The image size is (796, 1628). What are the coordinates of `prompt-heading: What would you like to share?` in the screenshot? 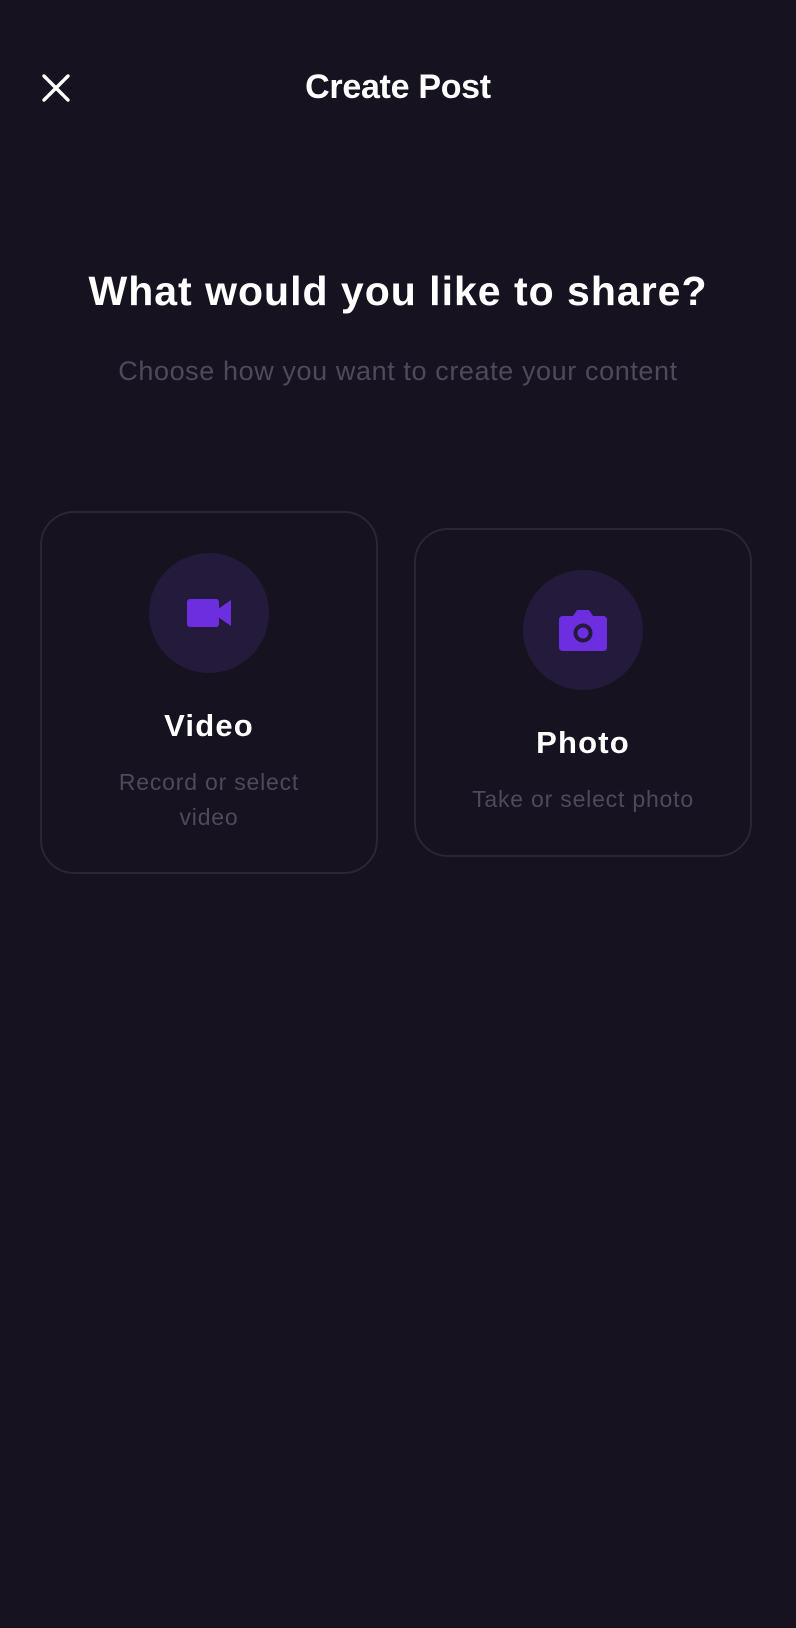 It's located at (398, 291).